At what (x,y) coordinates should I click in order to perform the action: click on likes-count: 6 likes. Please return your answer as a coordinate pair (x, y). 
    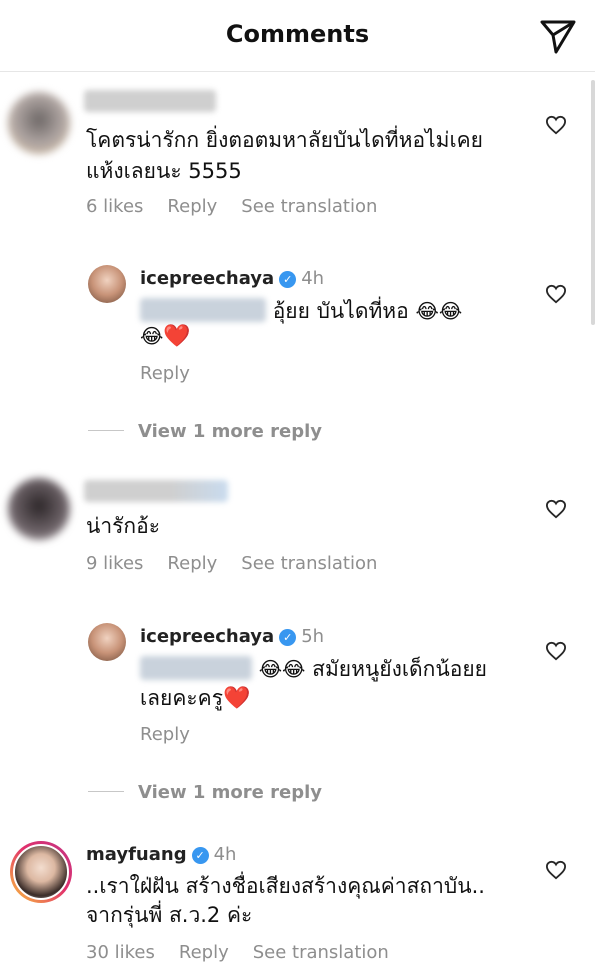
    Looking at the image, I should click on (114, 206).